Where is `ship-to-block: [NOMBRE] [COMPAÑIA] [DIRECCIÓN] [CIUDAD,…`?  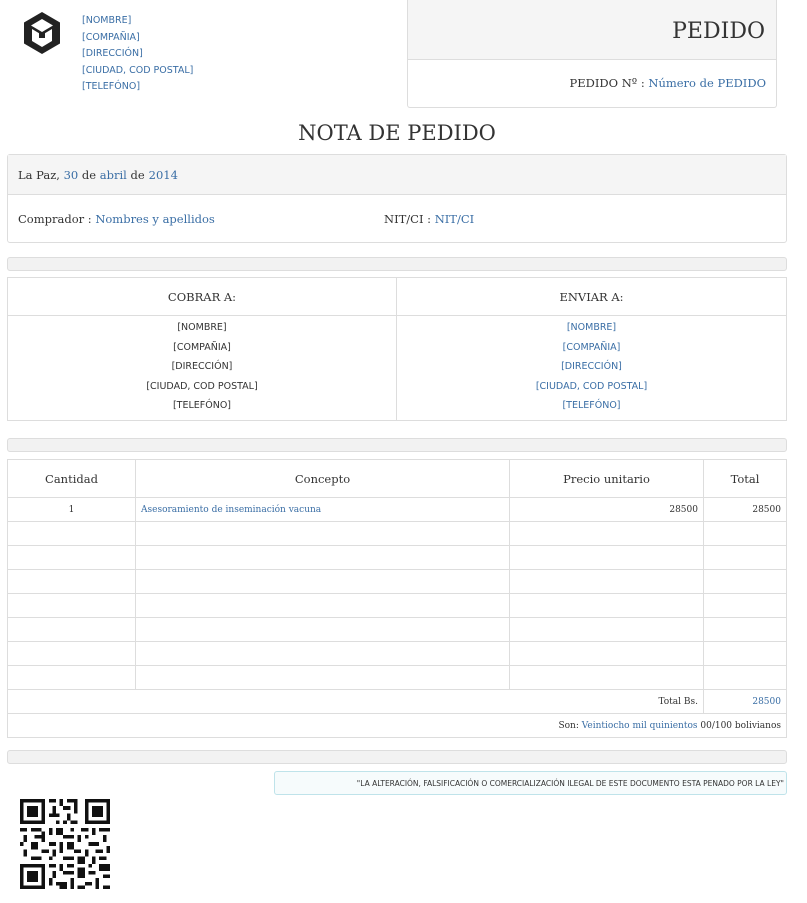 ship-to-block: [NOMBRE] [COMPAÑIA] [DIRECCIÓN] [CIUDAD,… is located at coordinates (591, 368).